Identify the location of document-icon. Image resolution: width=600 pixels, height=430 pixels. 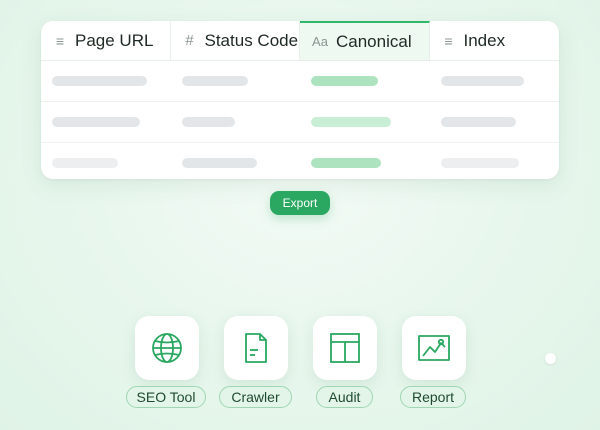
(256, 348).